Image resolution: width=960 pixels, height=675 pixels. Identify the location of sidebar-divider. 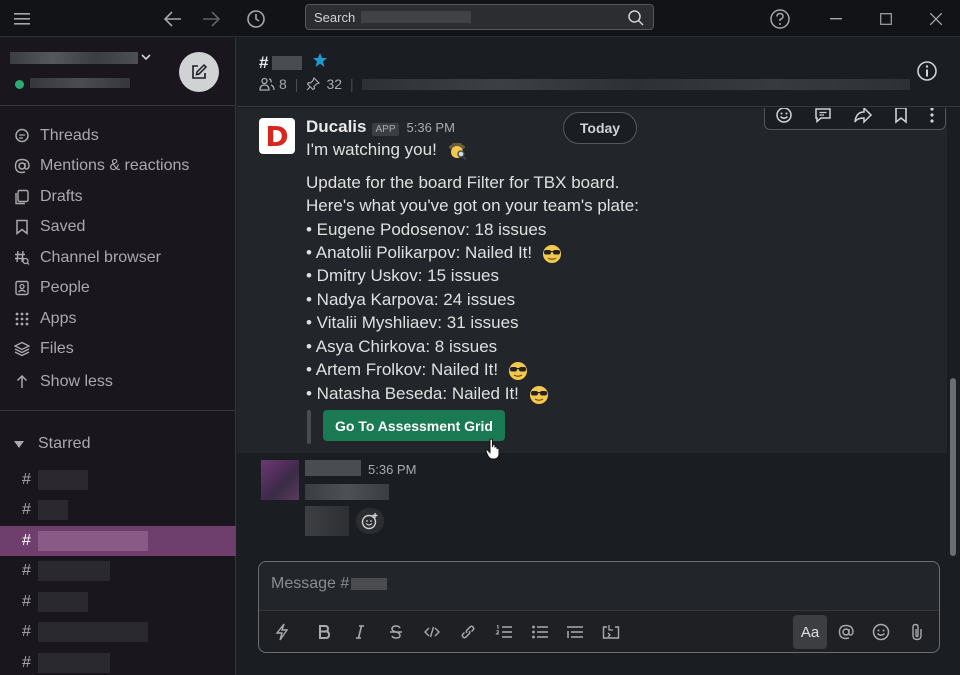
(118, 410).